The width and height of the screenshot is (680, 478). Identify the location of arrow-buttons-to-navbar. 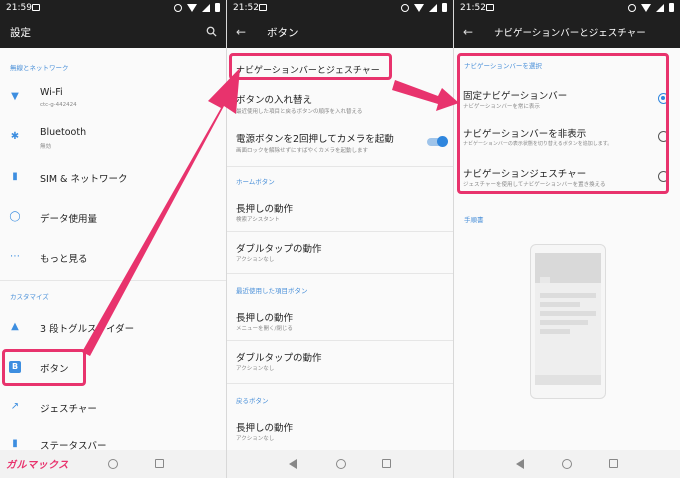
(161, 212).